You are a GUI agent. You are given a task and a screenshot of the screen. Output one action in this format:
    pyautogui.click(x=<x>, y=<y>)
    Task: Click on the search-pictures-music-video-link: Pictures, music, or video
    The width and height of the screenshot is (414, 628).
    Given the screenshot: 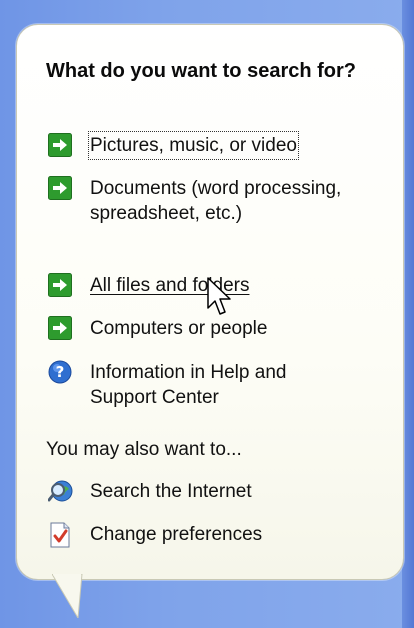 What is the action you would take?
    pyautogui.click(x=208, y=145)
    